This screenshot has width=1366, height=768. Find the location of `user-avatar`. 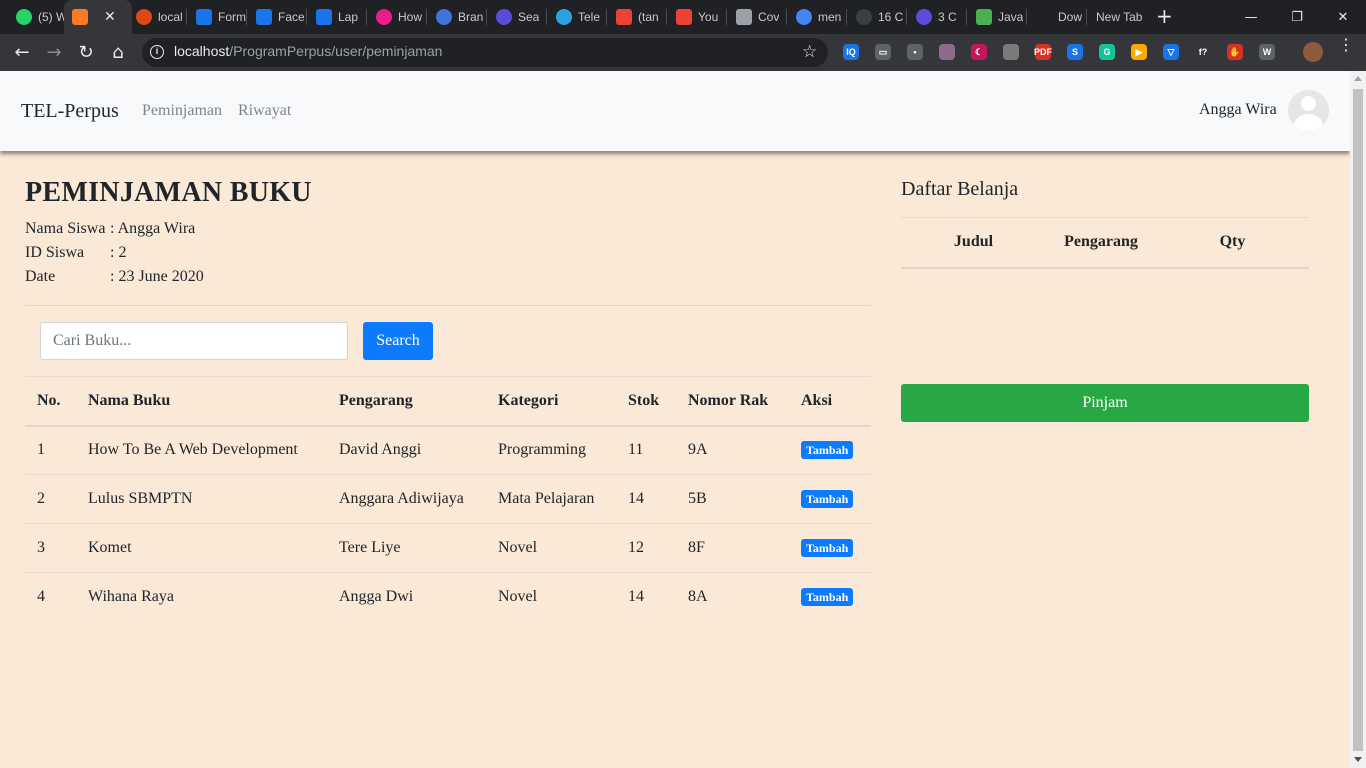

user-avatar is located at coordinates (1308, 110).